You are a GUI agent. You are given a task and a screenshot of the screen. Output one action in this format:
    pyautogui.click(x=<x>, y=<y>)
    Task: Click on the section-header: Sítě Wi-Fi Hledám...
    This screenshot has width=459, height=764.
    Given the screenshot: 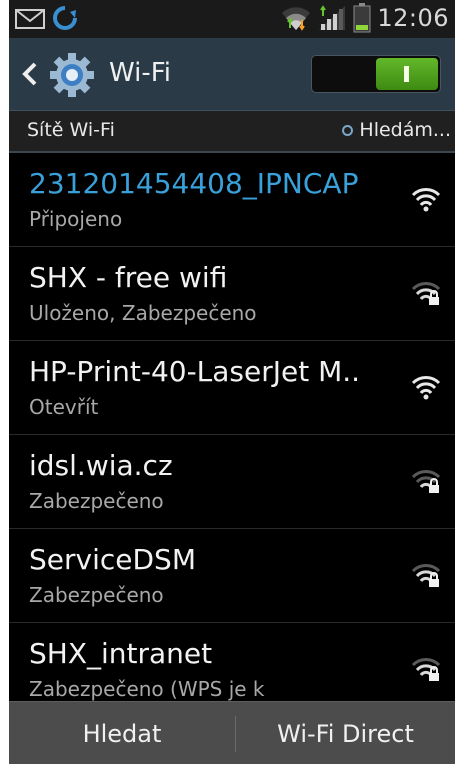 What is the action you would take?
    pyautogui.click(x=232, y=132)
    